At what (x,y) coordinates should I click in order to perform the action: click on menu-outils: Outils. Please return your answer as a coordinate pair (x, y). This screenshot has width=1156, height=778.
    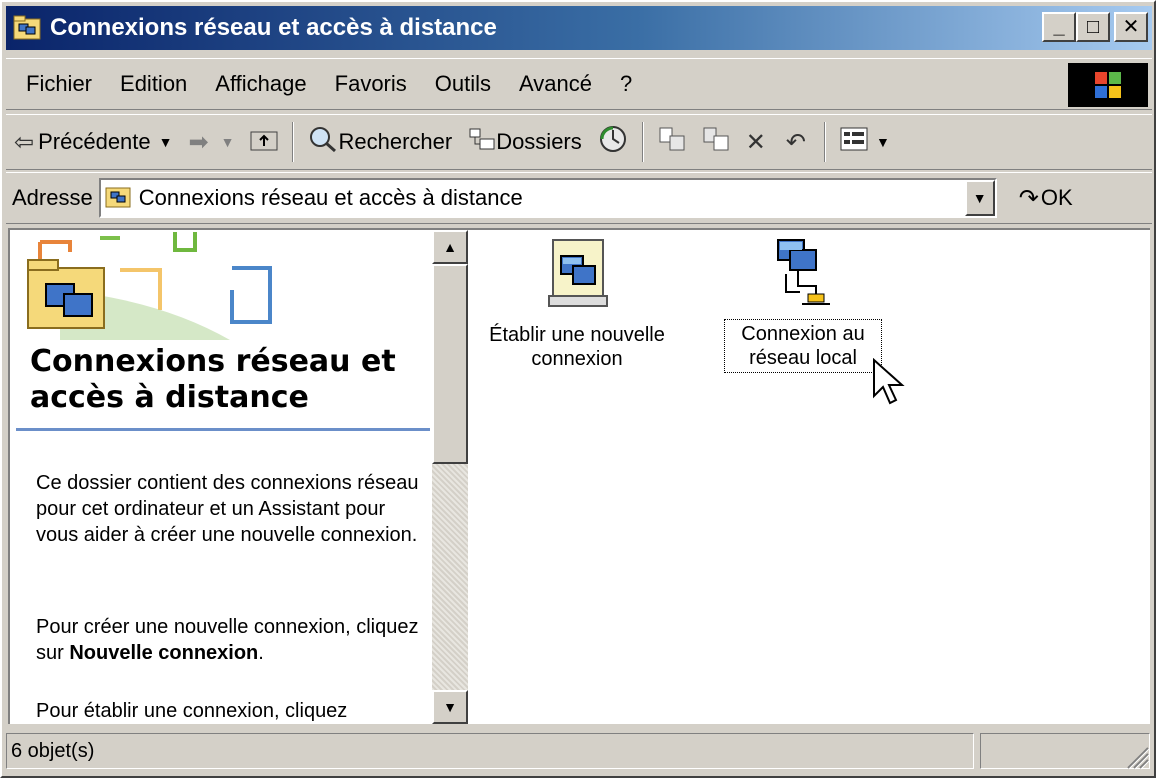
    Looking at the image, I should click on (463, 84).